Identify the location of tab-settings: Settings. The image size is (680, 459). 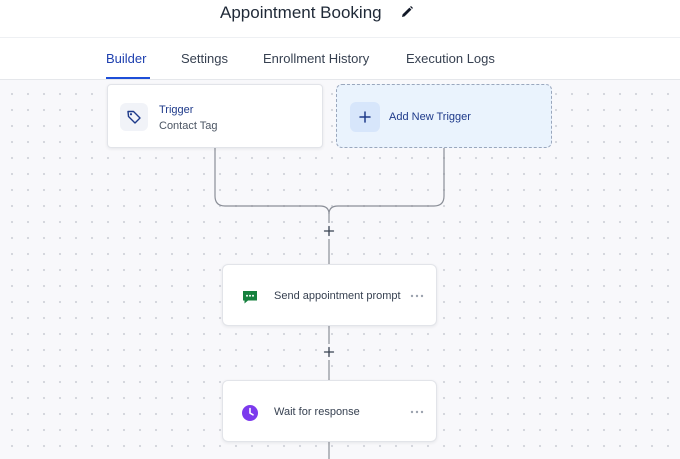
(204, 59).